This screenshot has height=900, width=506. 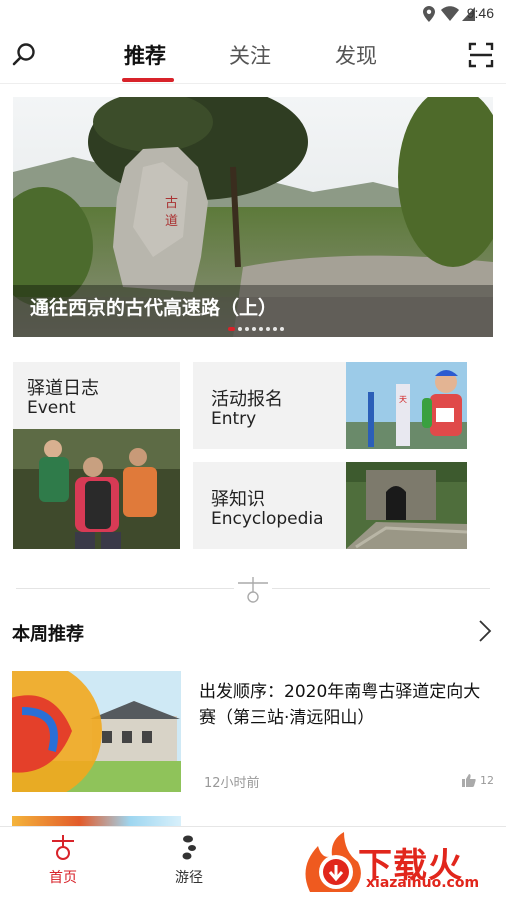 What do you see at coordinates (253, 590) in the screenshot?
I see `post-station-icon` at bounding box center [253, 590].